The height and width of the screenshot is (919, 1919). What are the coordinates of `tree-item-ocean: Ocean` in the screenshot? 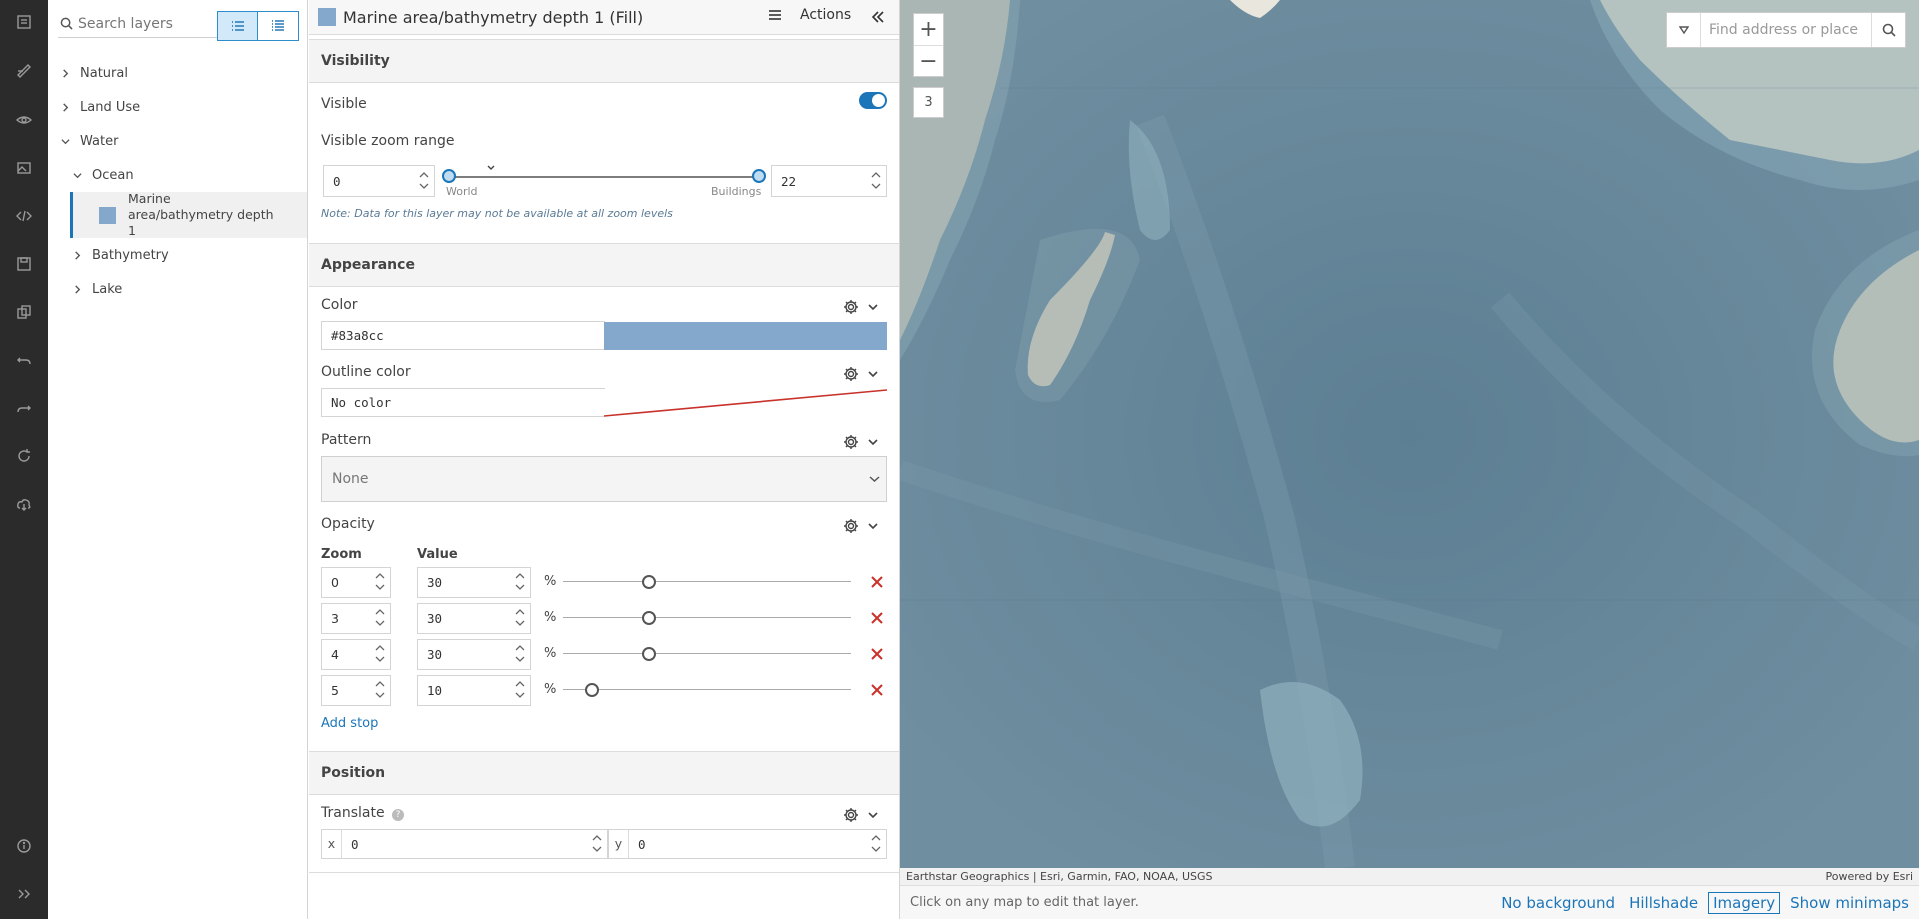 It's located at (177, 175).